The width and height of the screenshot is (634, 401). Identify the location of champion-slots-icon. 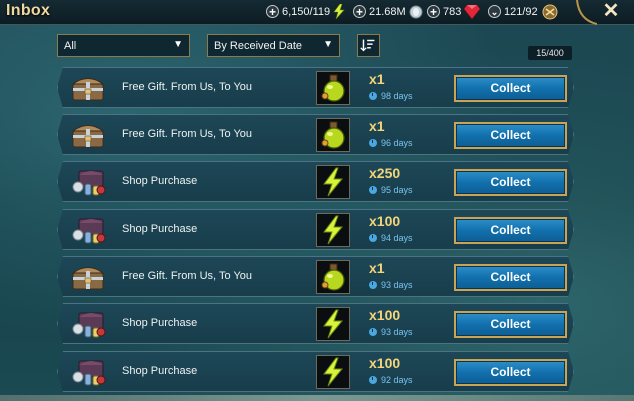
(550, 11).